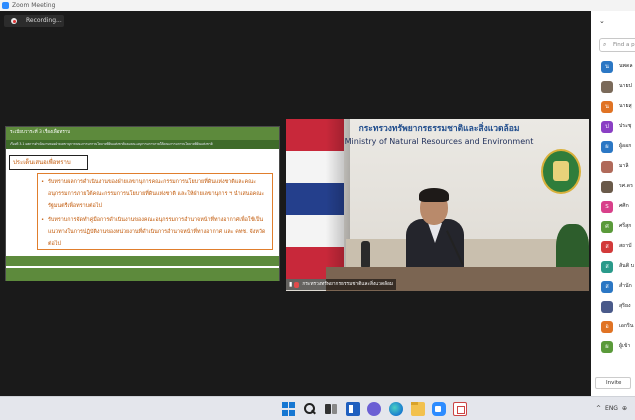 Image resolution: width=635 pixels, height=420 pixels. Describe the element at coordinates (627, 266) in the screenshot. I see `participant-name: สันติ บ` at that location.